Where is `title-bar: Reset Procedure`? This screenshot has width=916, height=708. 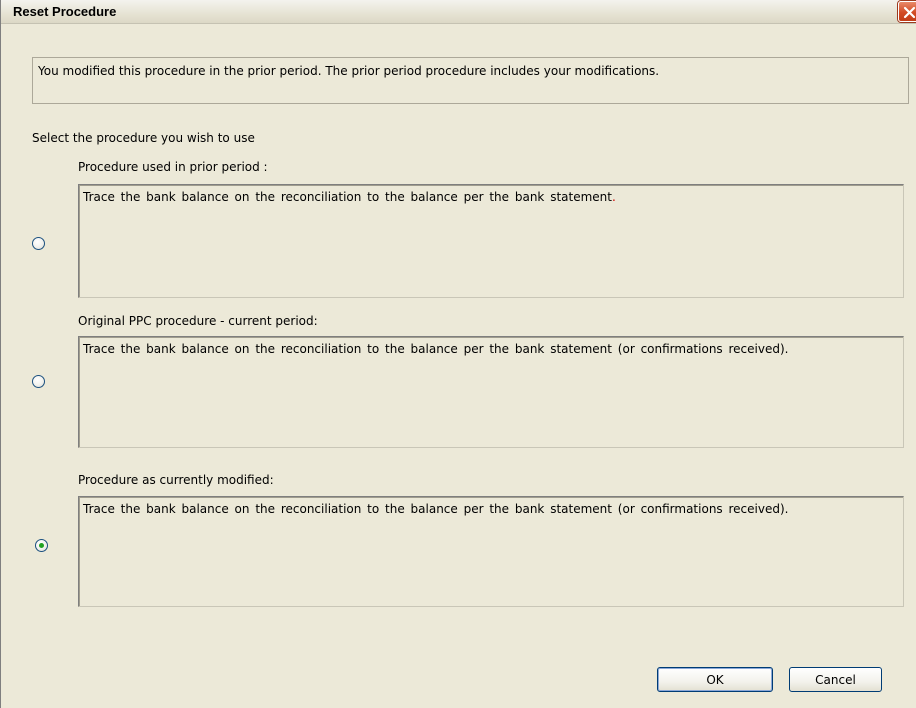
title-bar: Reset Procedure is located at coordinates (458, 12).